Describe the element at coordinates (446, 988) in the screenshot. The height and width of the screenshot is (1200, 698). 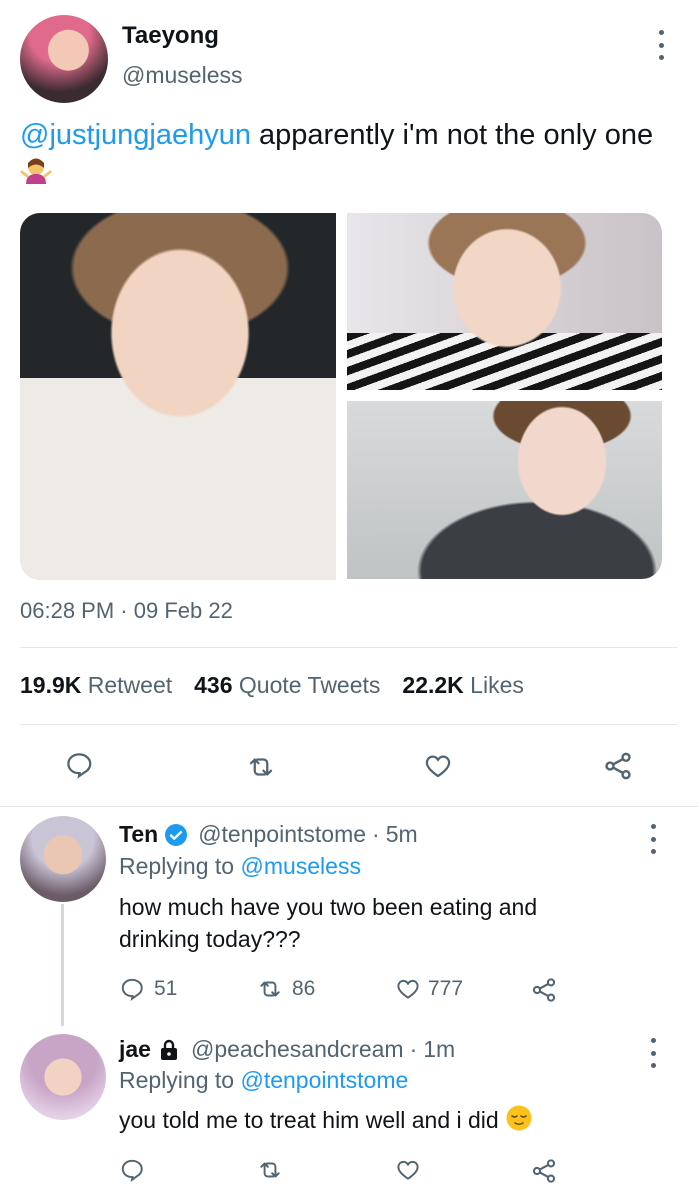
I see `like-count: 777` at that location.